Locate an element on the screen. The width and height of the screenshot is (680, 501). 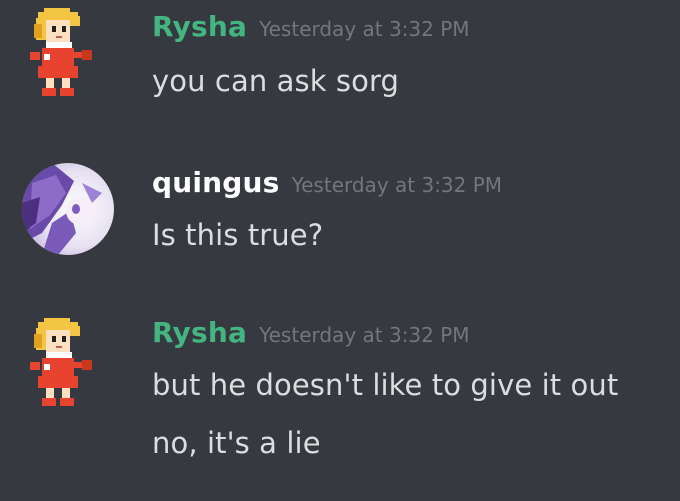
message-text: no, it's a lie is located at coordinates (236, 443).